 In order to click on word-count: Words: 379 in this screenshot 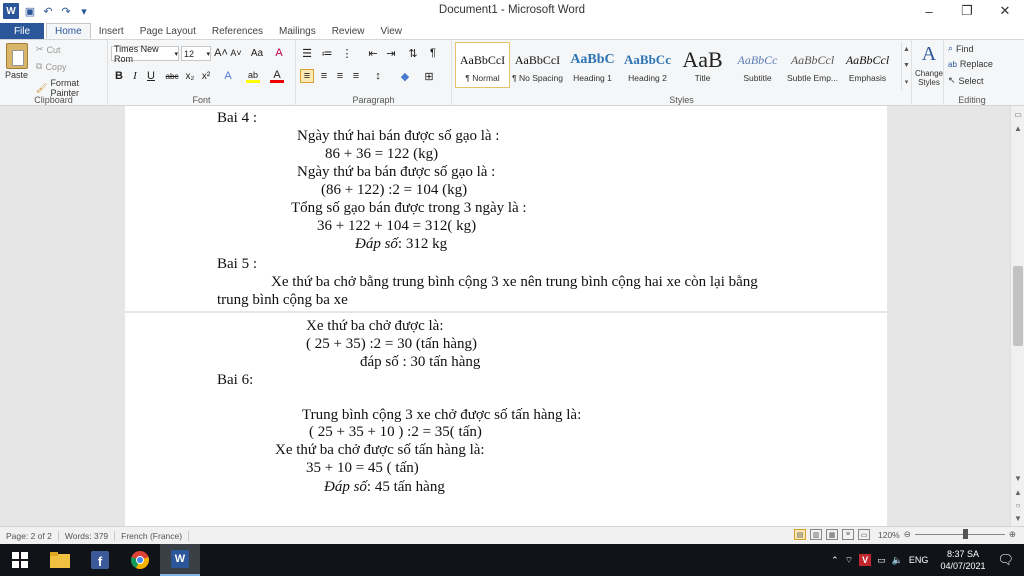, I will do `click(87, 535)`.